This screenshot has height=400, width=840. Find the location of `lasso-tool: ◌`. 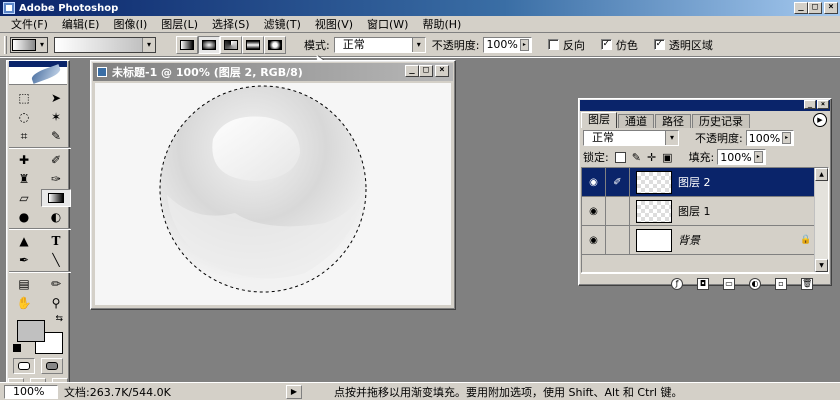

lasso-tool: ◌ is located at coordinates (24, 117).